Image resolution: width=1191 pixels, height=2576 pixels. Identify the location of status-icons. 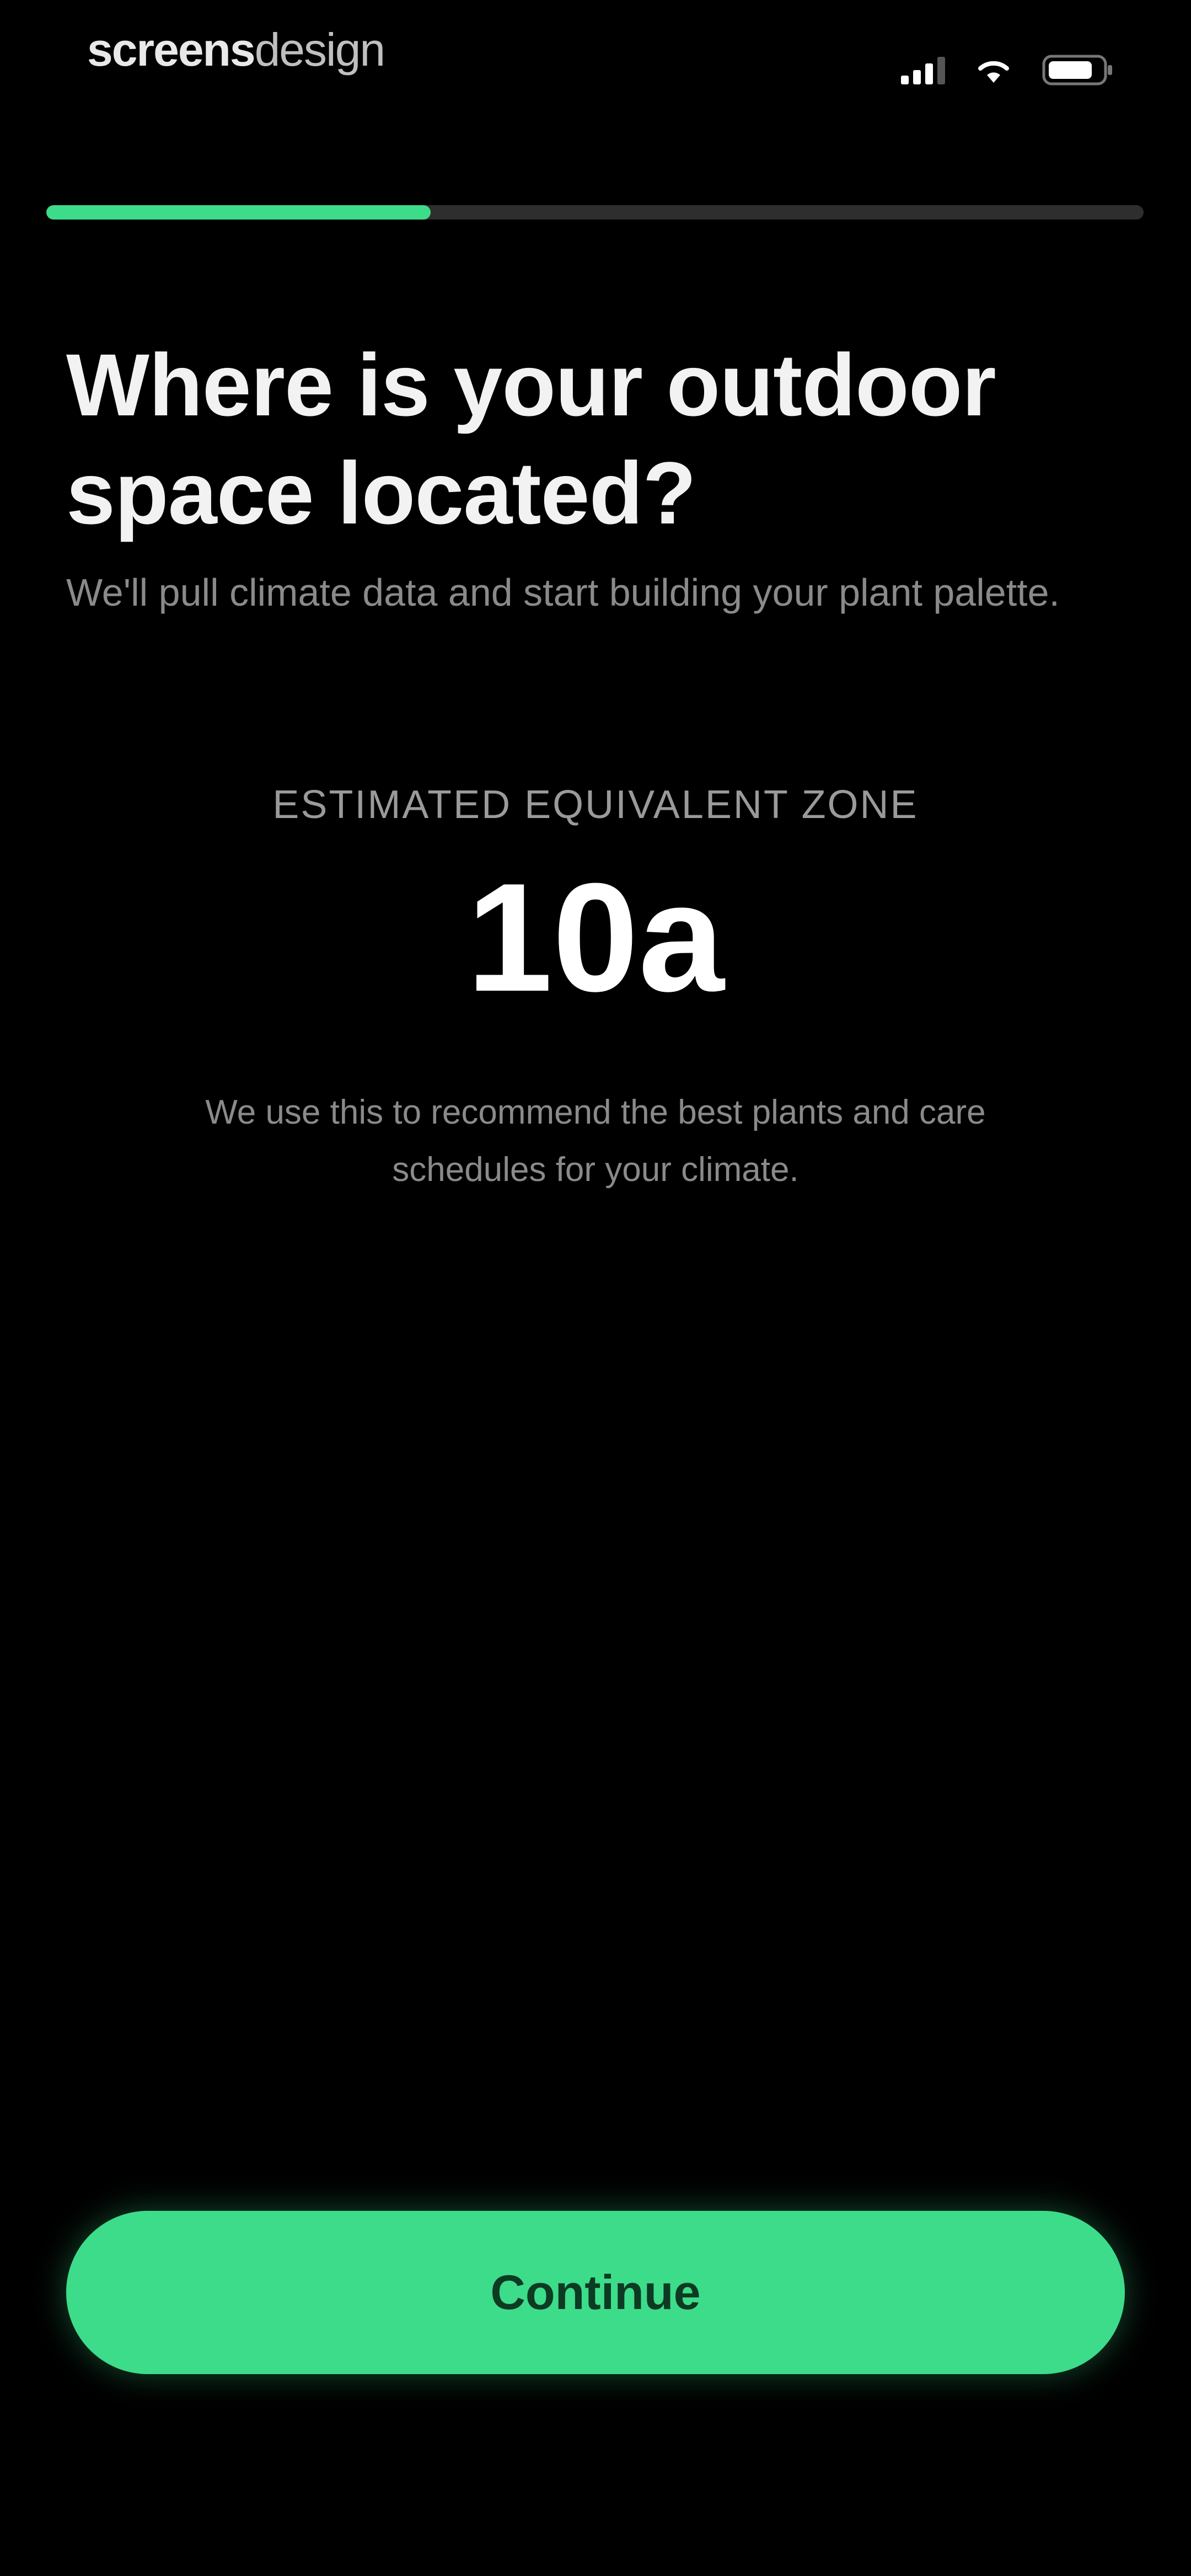
(1008, 70).